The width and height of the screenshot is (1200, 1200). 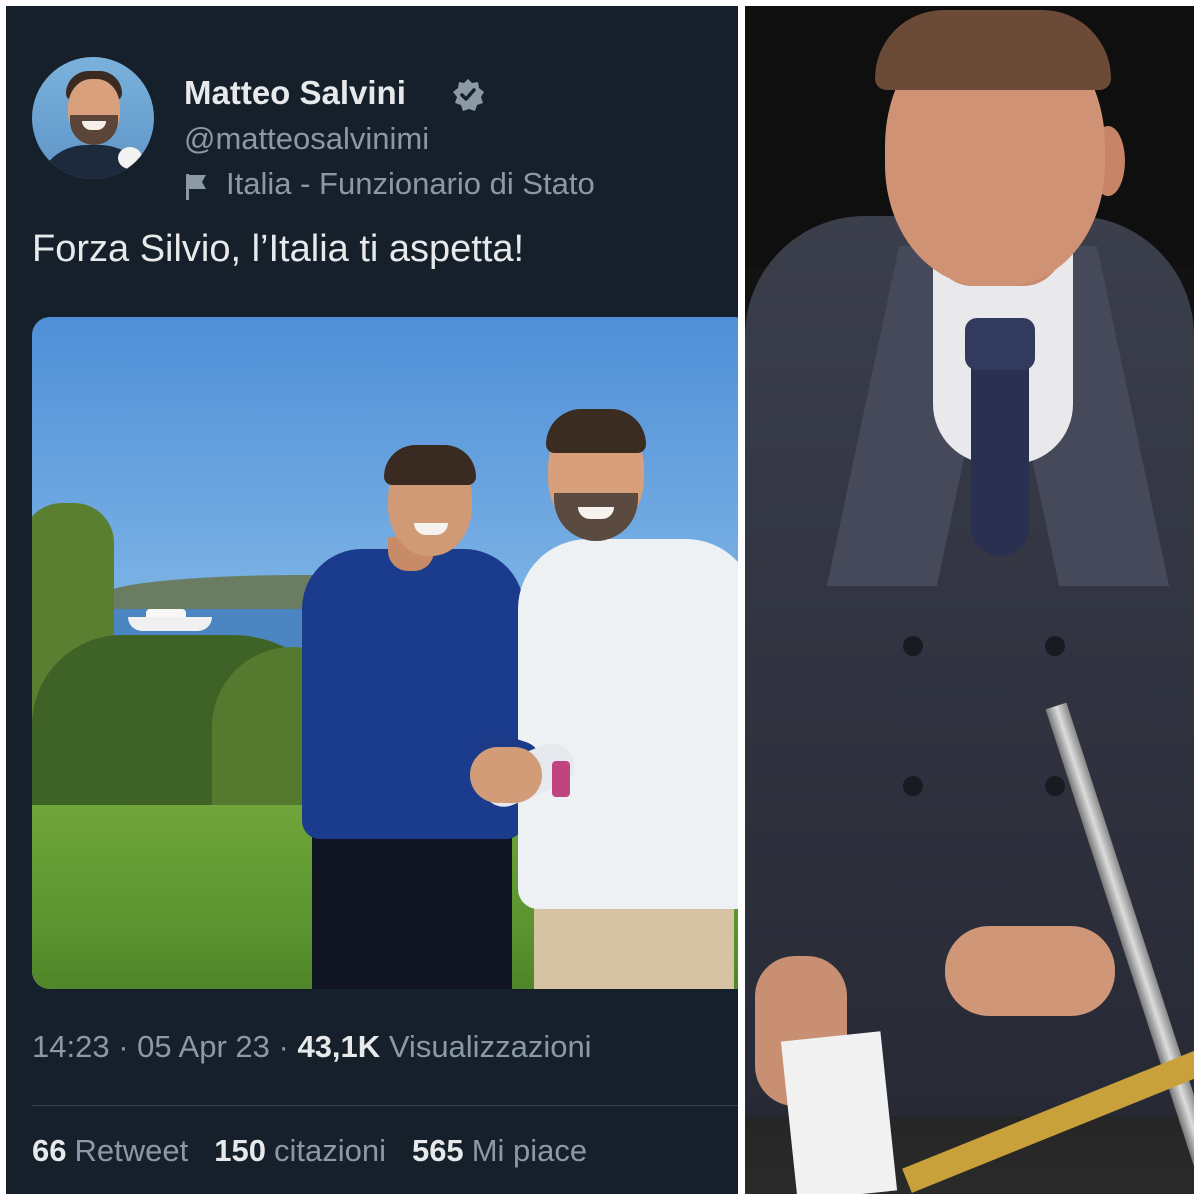 What do you see at coordinates (93, 118) in the screenshot?
I see `avatar` at bounding box center [93, 118].